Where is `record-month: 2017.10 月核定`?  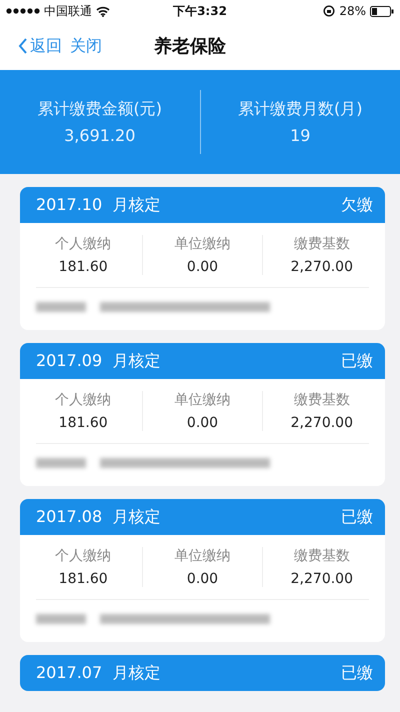
record-month: 2017.10 月核定 is located at coordinates (98, 205).